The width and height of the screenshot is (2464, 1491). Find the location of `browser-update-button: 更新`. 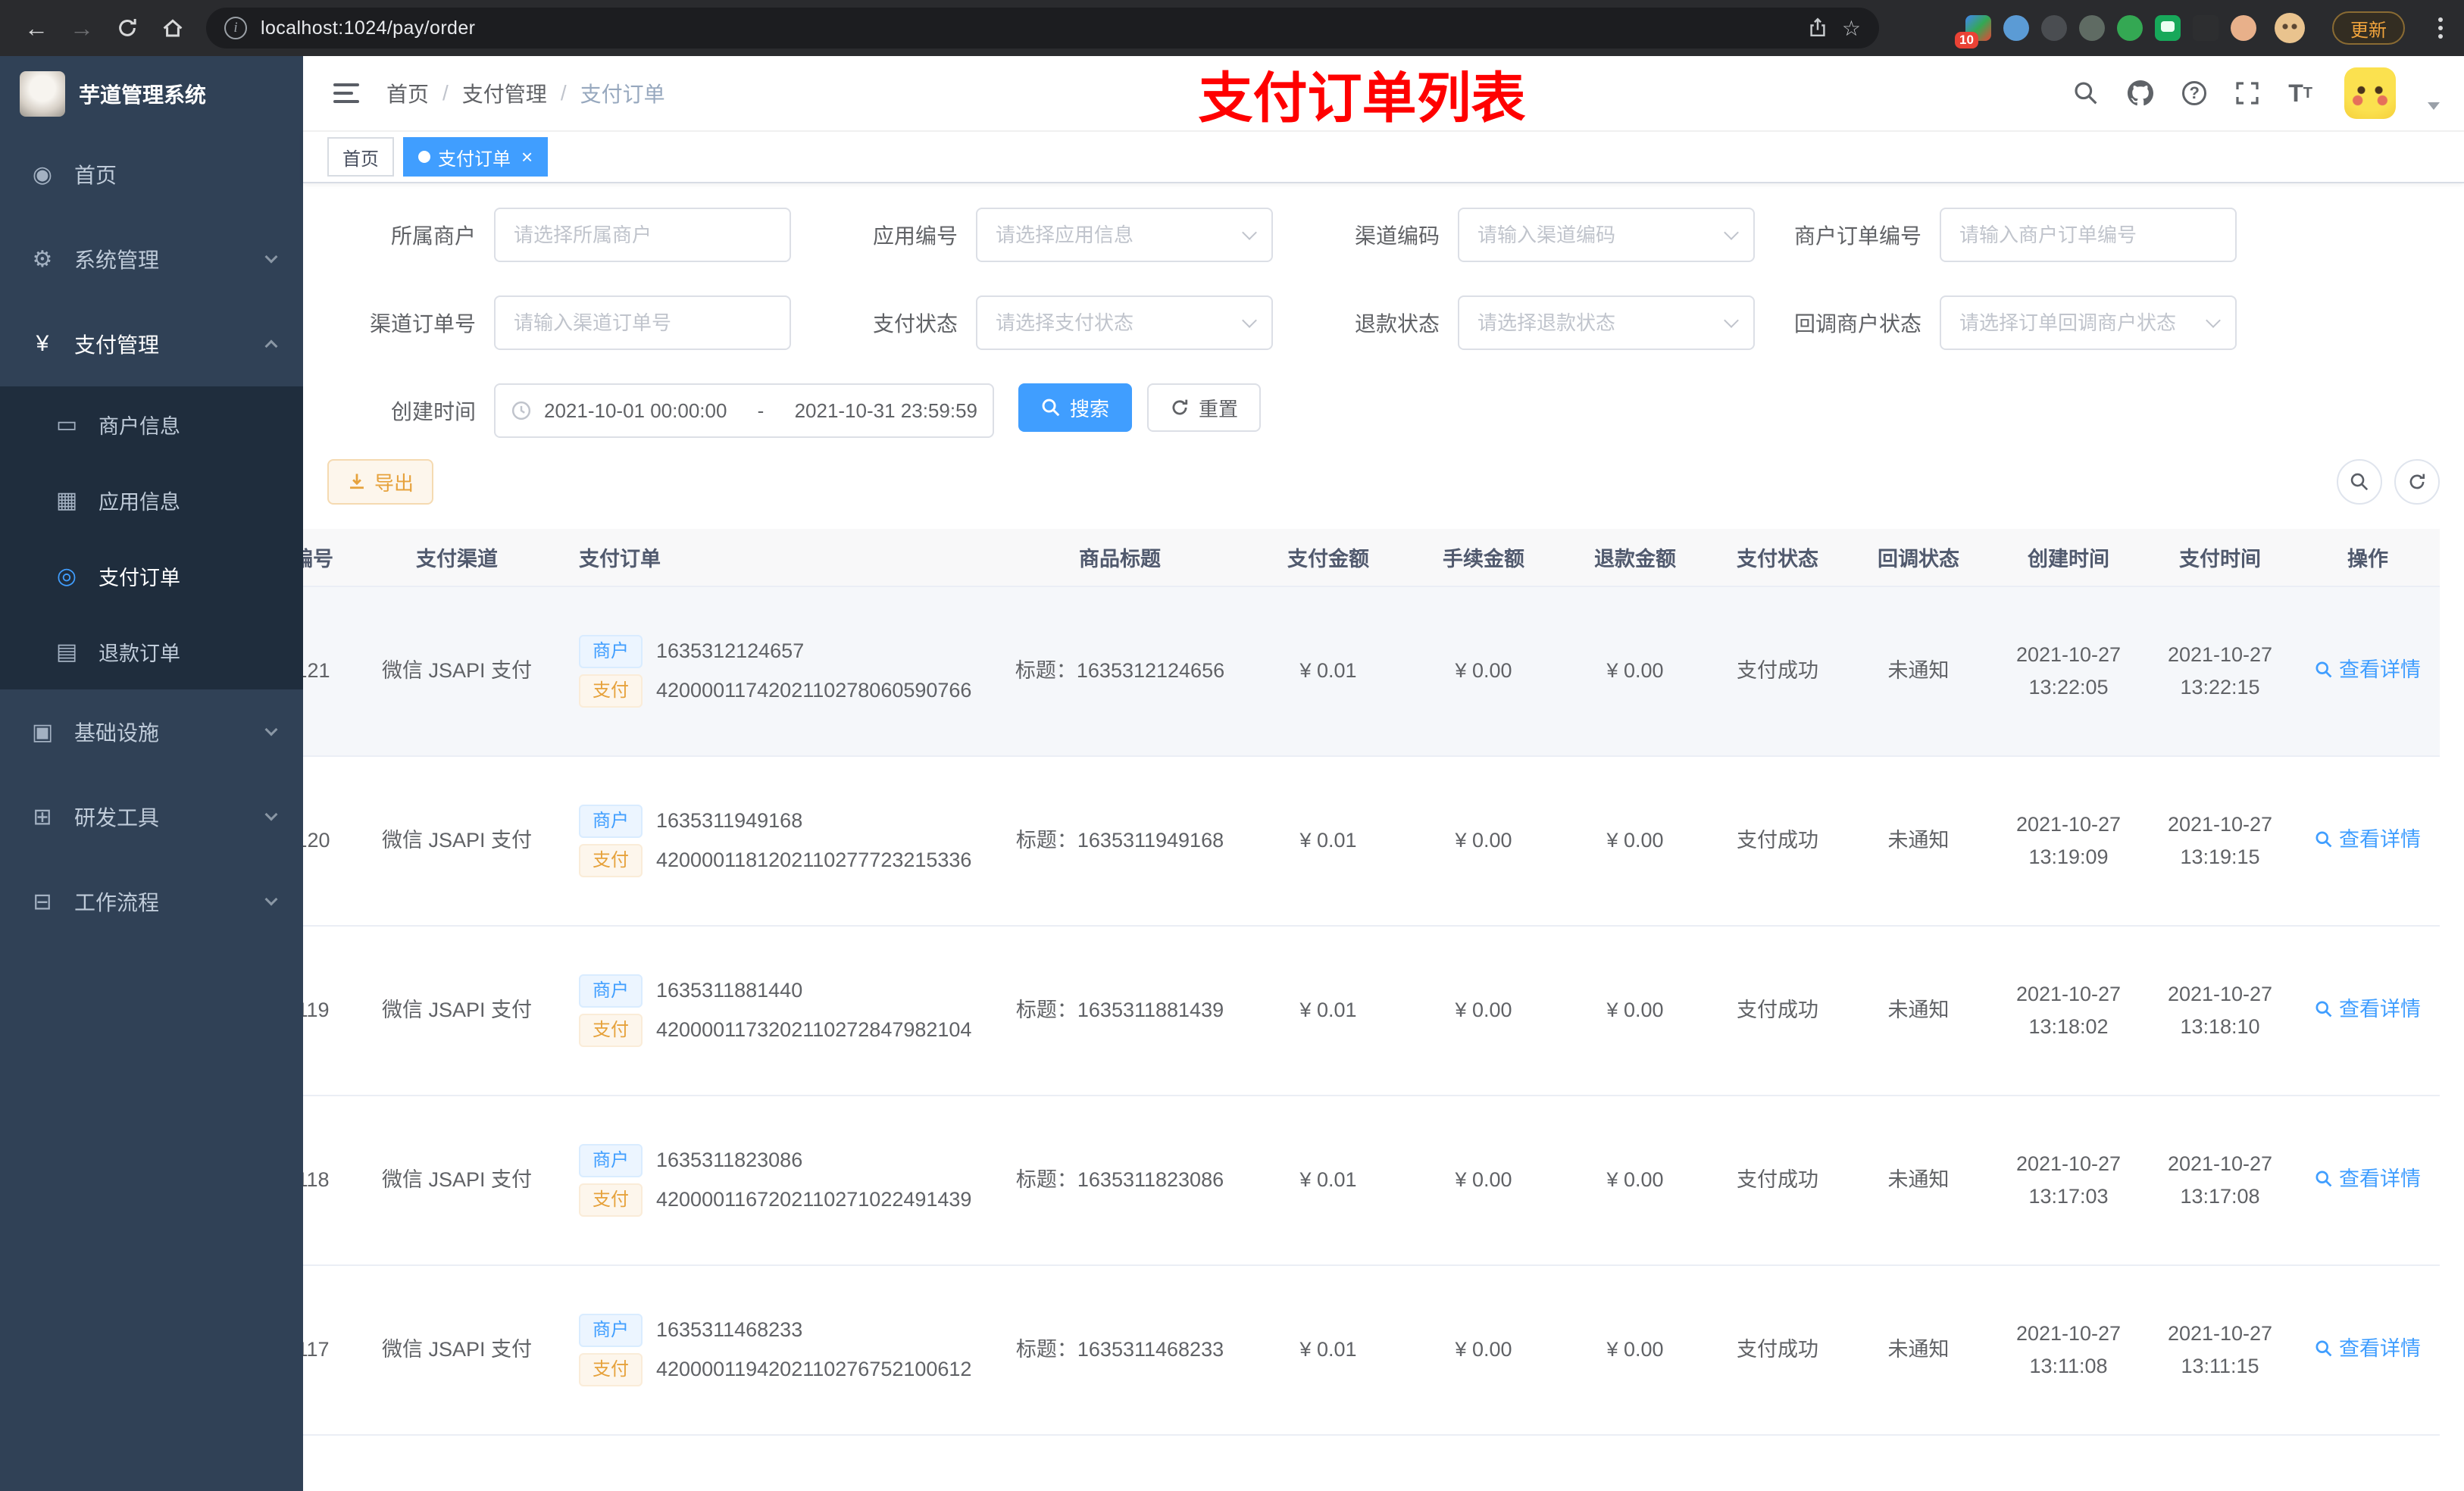

browser-update-button: 更新 is located at coordinates (2368, 28).